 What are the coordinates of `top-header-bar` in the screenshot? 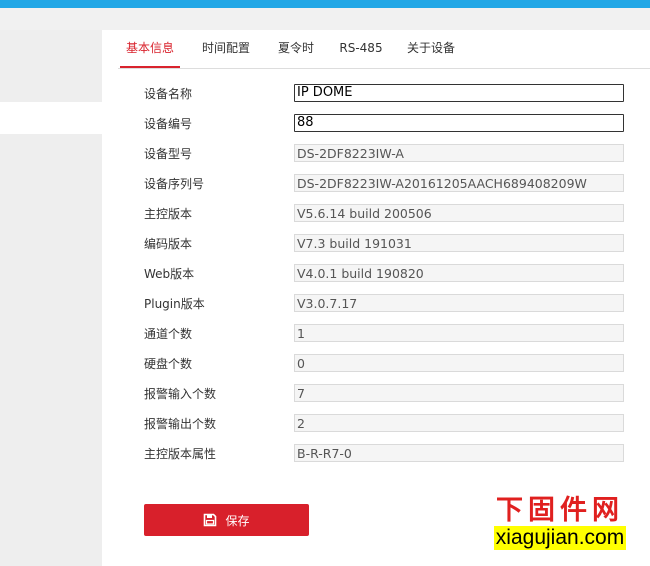 It's located at (325, 4).